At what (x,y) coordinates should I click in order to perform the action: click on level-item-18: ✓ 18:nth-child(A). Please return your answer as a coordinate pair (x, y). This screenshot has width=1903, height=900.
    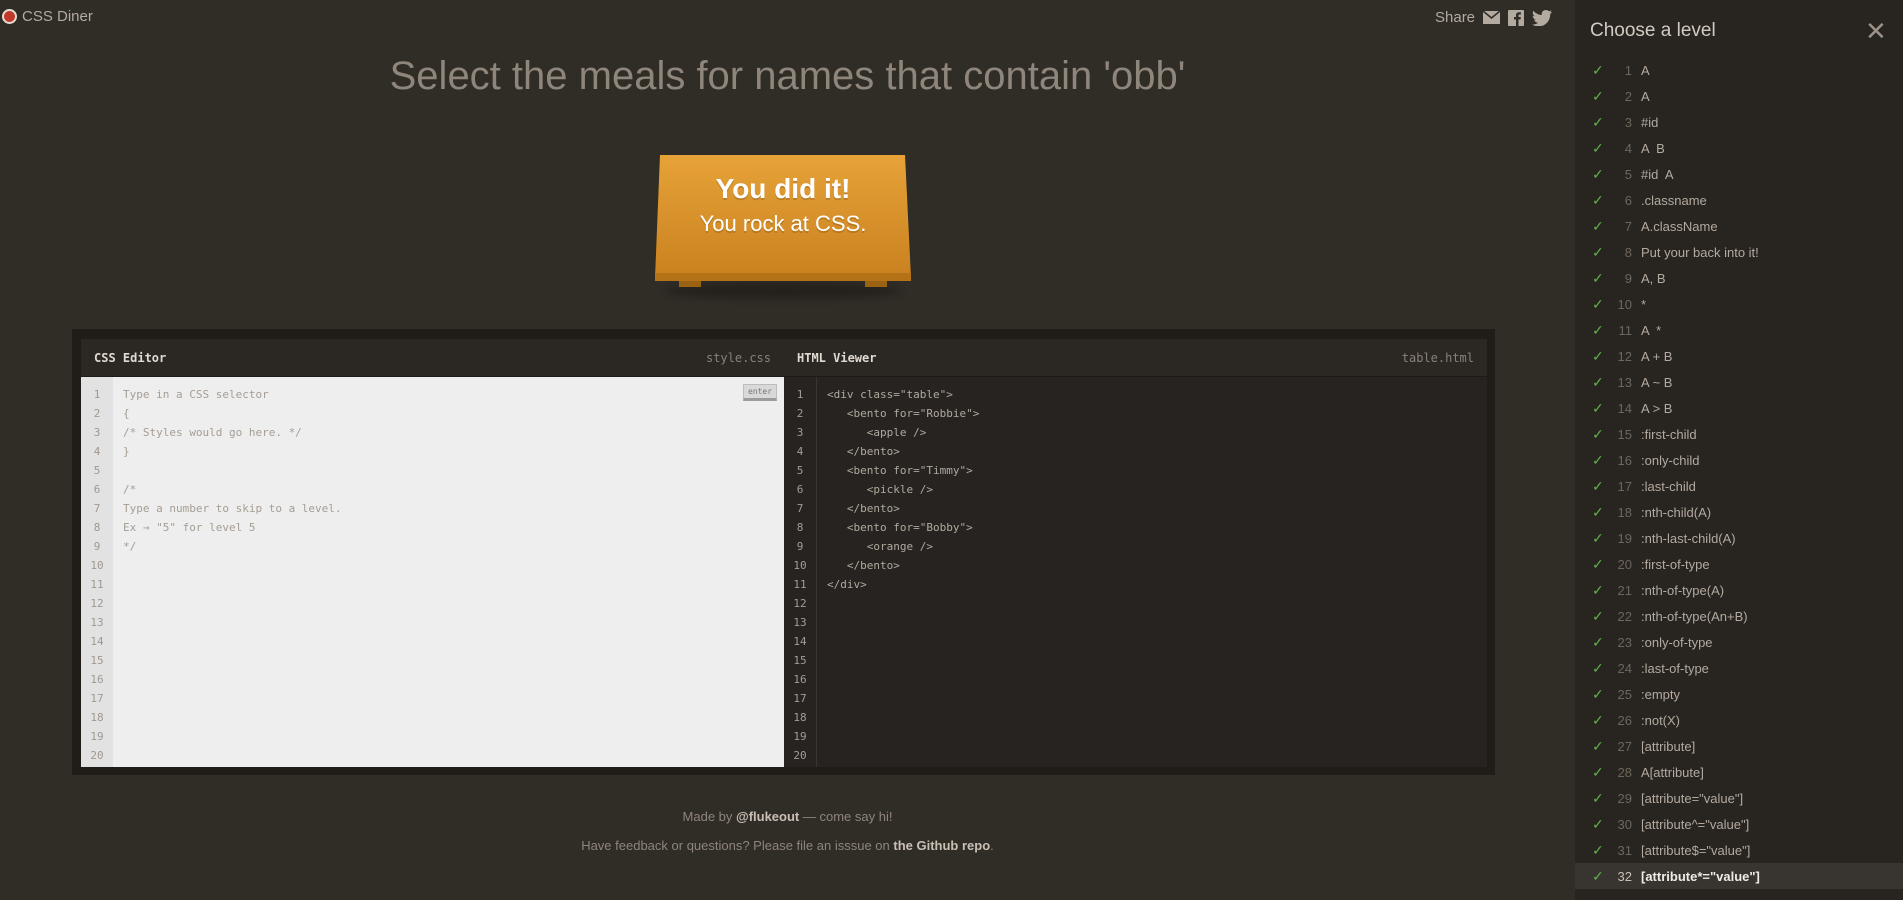
    Looking at the image, I should click on (1739, 512).